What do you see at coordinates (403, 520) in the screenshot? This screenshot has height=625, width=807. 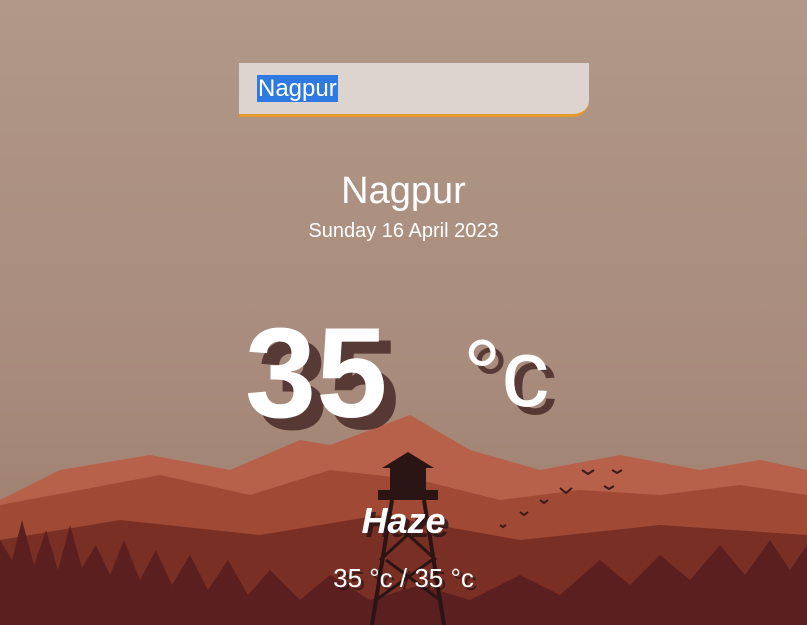 I see `weather-condition: Haze` at bounding box center [403, 520].